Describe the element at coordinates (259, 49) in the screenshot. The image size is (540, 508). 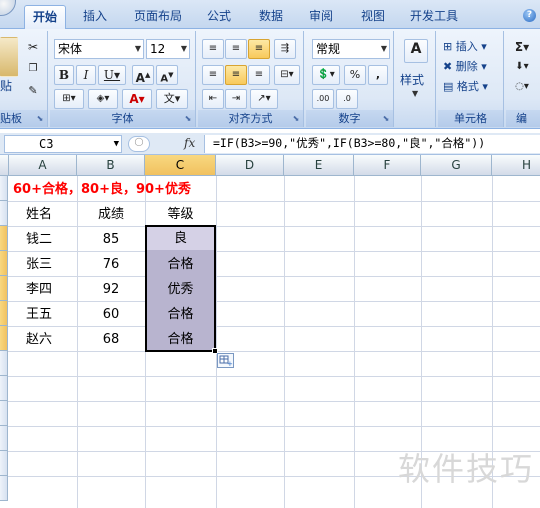
I see `align-bottom-icon: ≡` at that location.